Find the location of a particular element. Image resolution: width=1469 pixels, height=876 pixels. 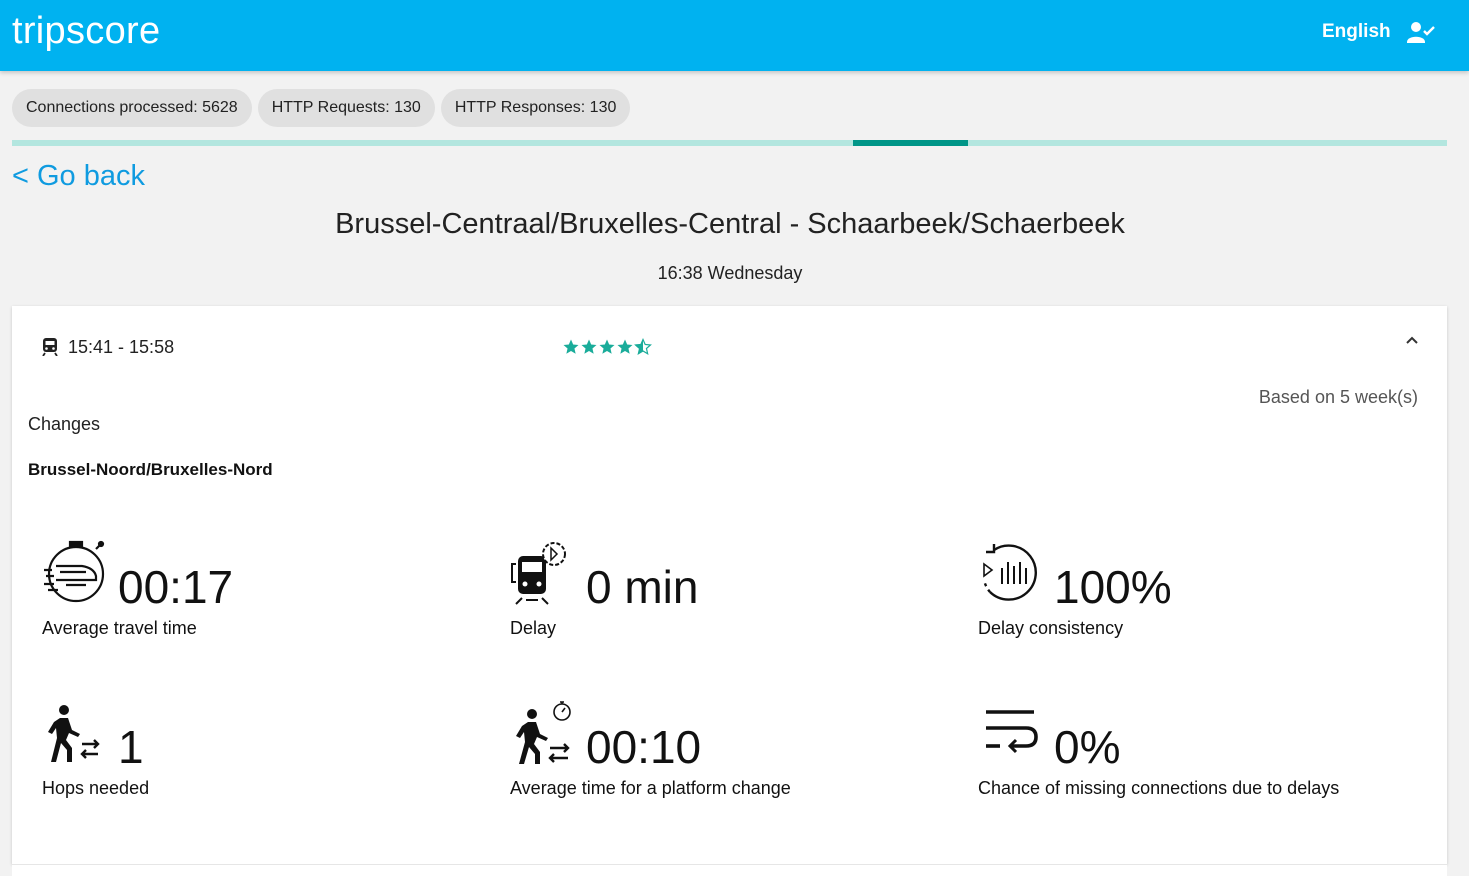

metric-value: 1 is located at coordinates (131, 747).